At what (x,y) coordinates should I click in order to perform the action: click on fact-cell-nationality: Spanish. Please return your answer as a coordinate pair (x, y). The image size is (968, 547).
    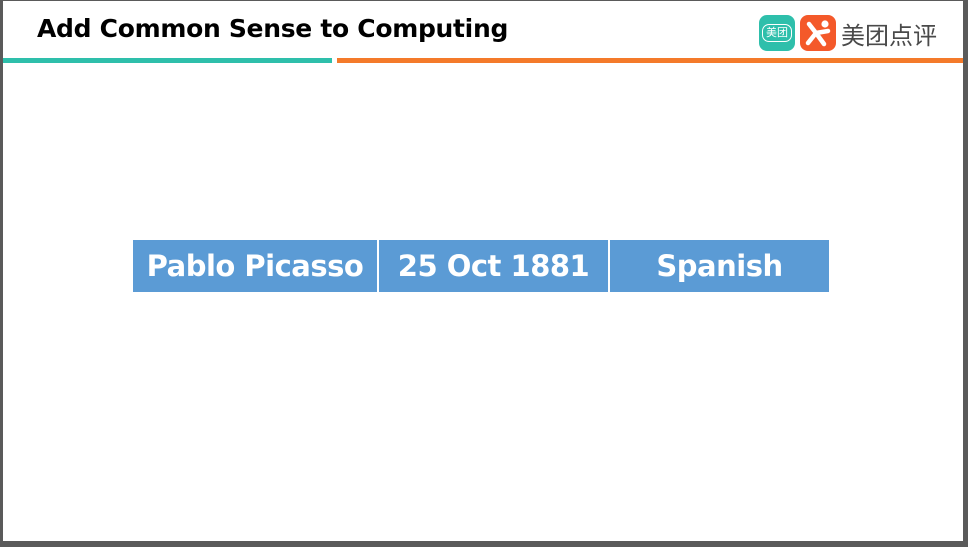
    Looking at the image, I should click on (719, 266).